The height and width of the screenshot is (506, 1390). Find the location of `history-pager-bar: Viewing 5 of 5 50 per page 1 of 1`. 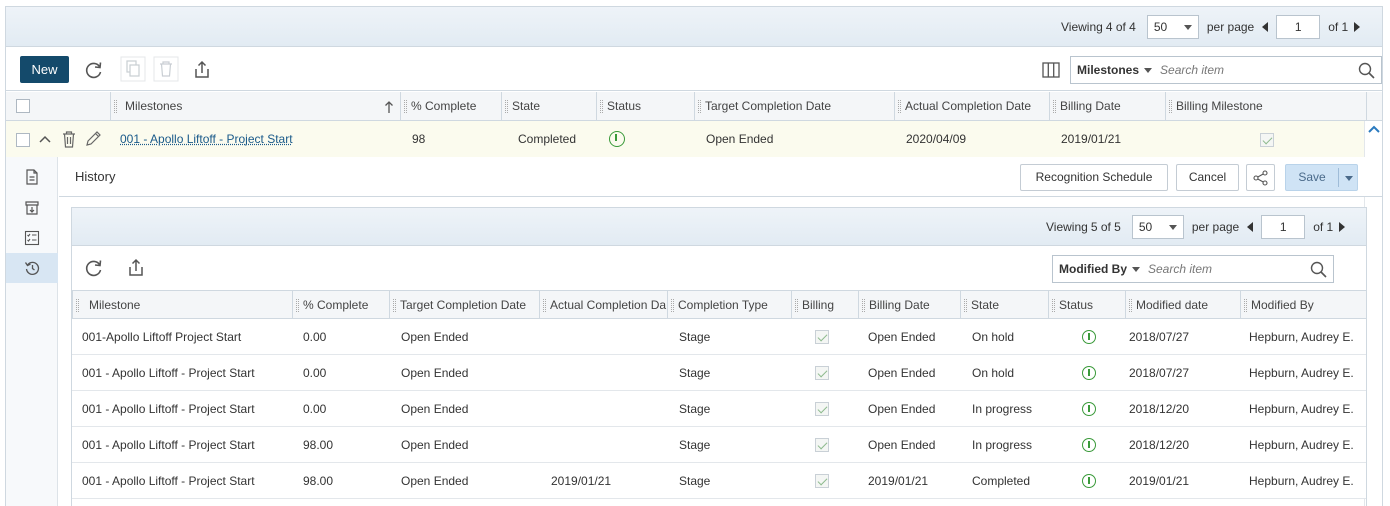

history-pager-bar: Viewing 5 of 5 50 per page 1 of 1 is located at coordinates (719, 227).